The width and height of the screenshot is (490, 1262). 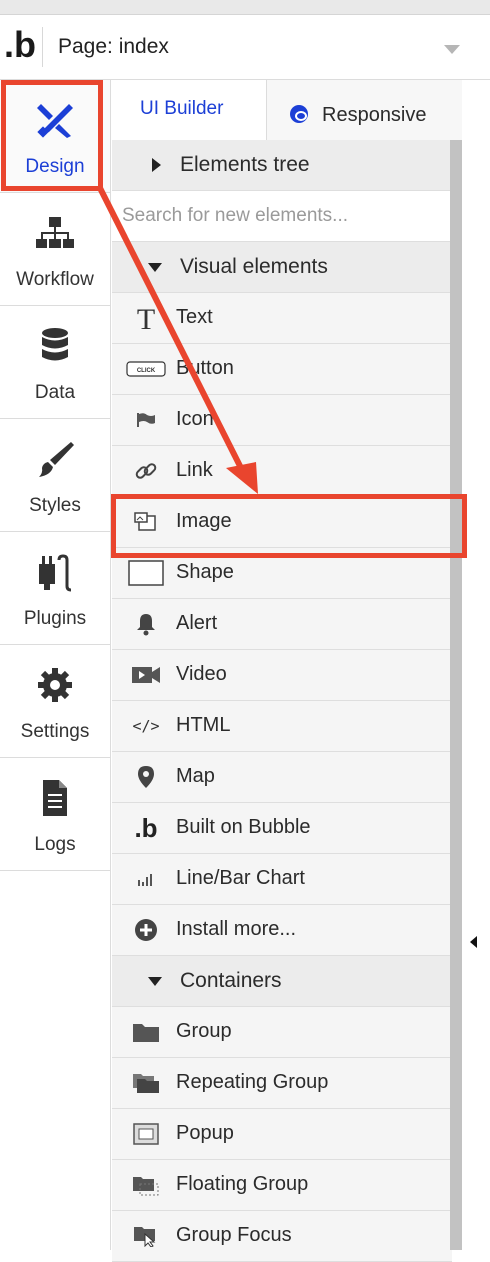 What do you see at coordinates (55, 685) in the screenshot?
I see `gear-icon` at bounding box center [55, 685].